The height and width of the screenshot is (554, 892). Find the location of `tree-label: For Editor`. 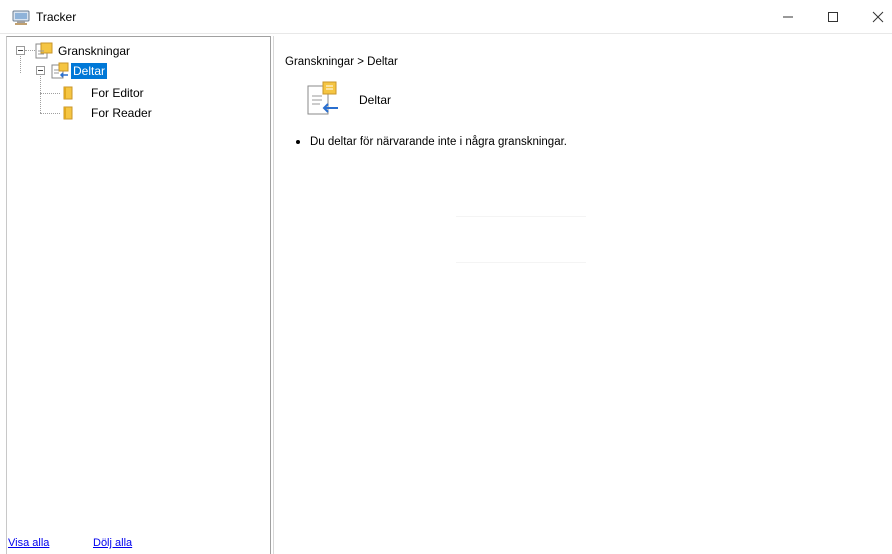

tree-label: For Editor is located at coordinates (117, 93).